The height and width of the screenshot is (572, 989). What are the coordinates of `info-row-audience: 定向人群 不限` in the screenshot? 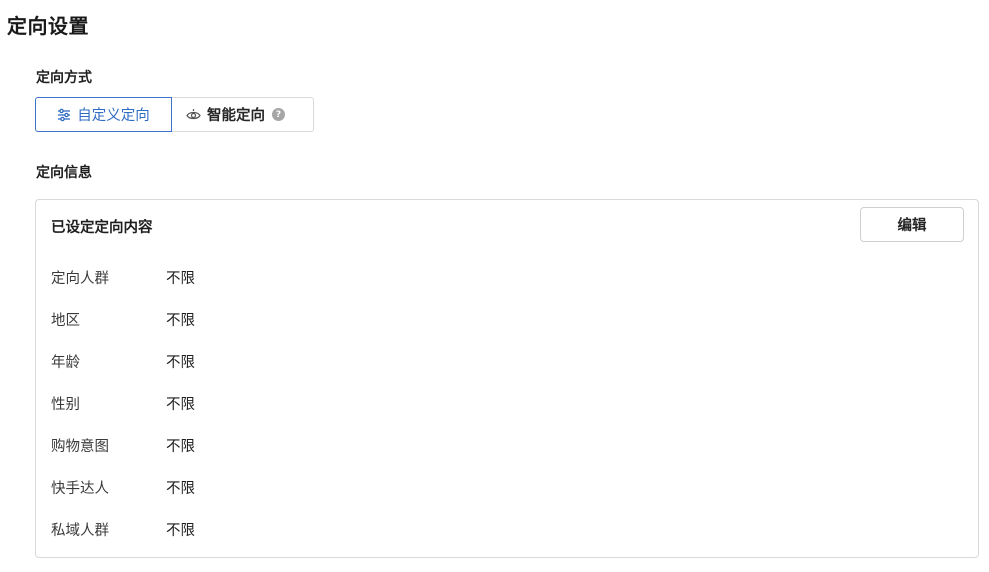 It's located at (123, 277).